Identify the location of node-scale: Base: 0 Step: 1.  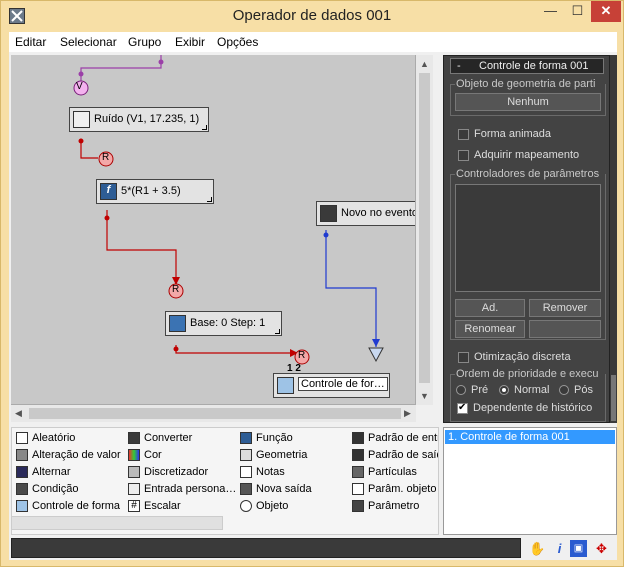
(223, 323).